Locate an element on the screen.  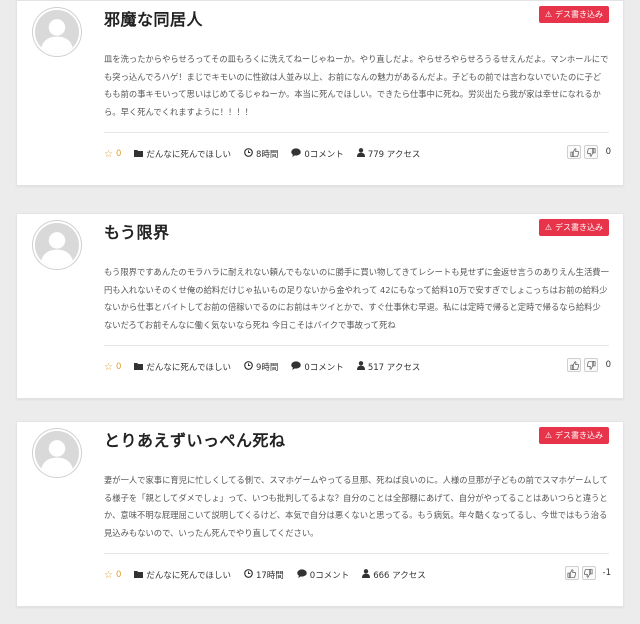
post-time: 9時間 is located at coordinates (261, 367).